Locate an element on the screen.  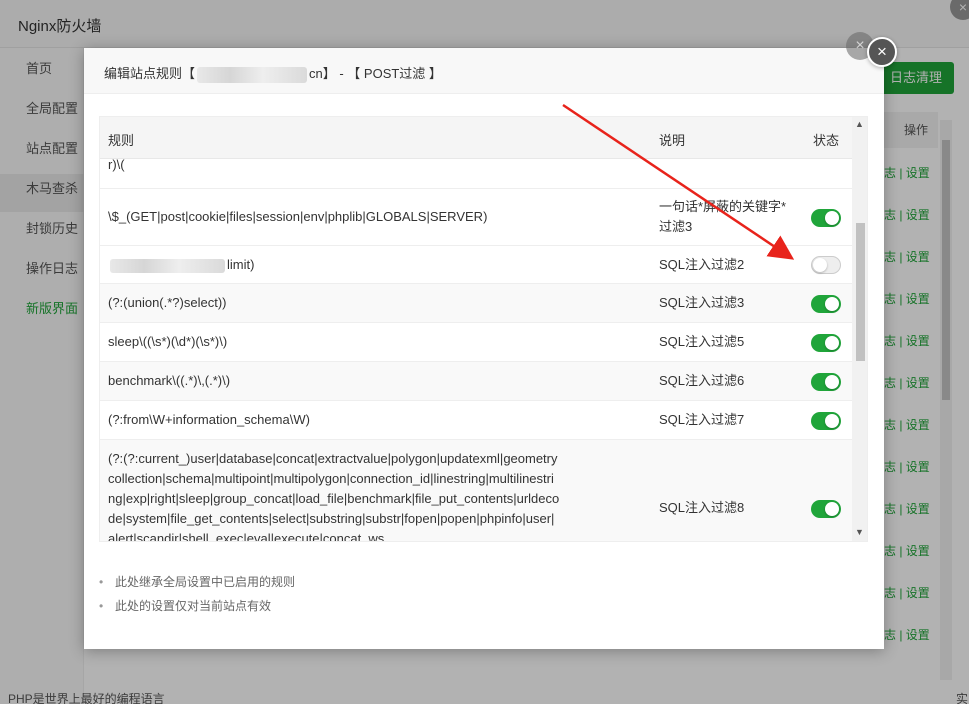
rule-cell: benchmark\((.*)\,(.*)\) is located at coordinates (169, 380).